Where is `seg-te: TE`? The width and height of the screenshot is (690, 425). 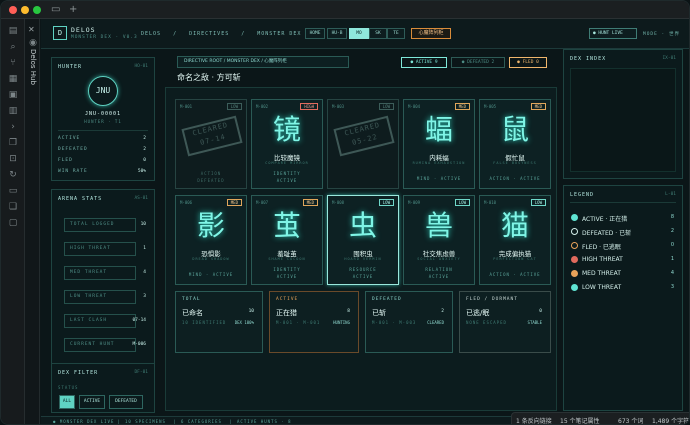
seg-te: TE is located at coordinates (396, 33).